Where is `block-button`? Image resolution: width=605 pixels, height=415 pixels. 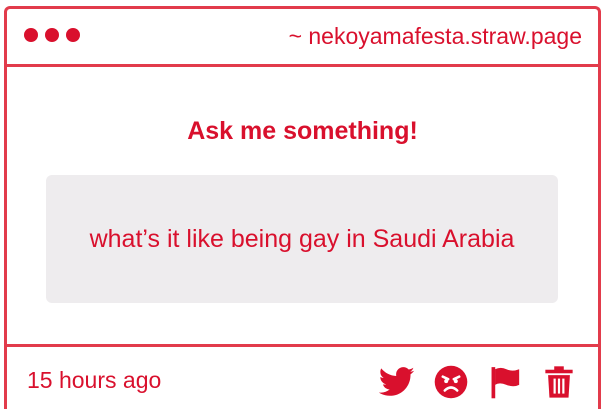
block-button is located at coordinates (451, 382).